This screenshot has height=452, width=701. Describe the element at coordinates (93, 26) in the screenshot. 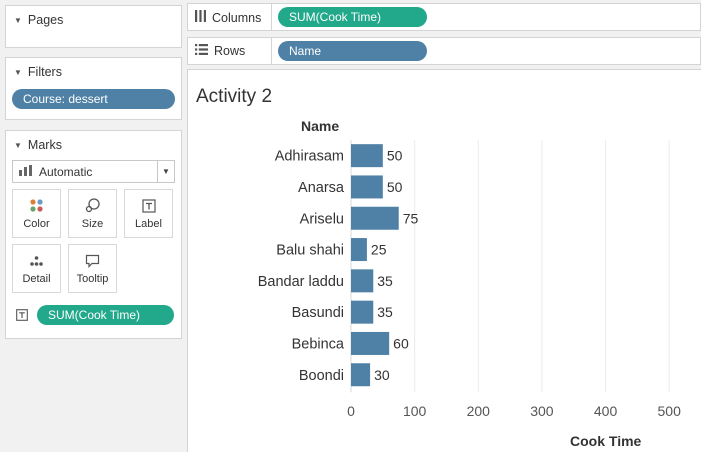

I see `pages-card: ▼ Pages` at that location.